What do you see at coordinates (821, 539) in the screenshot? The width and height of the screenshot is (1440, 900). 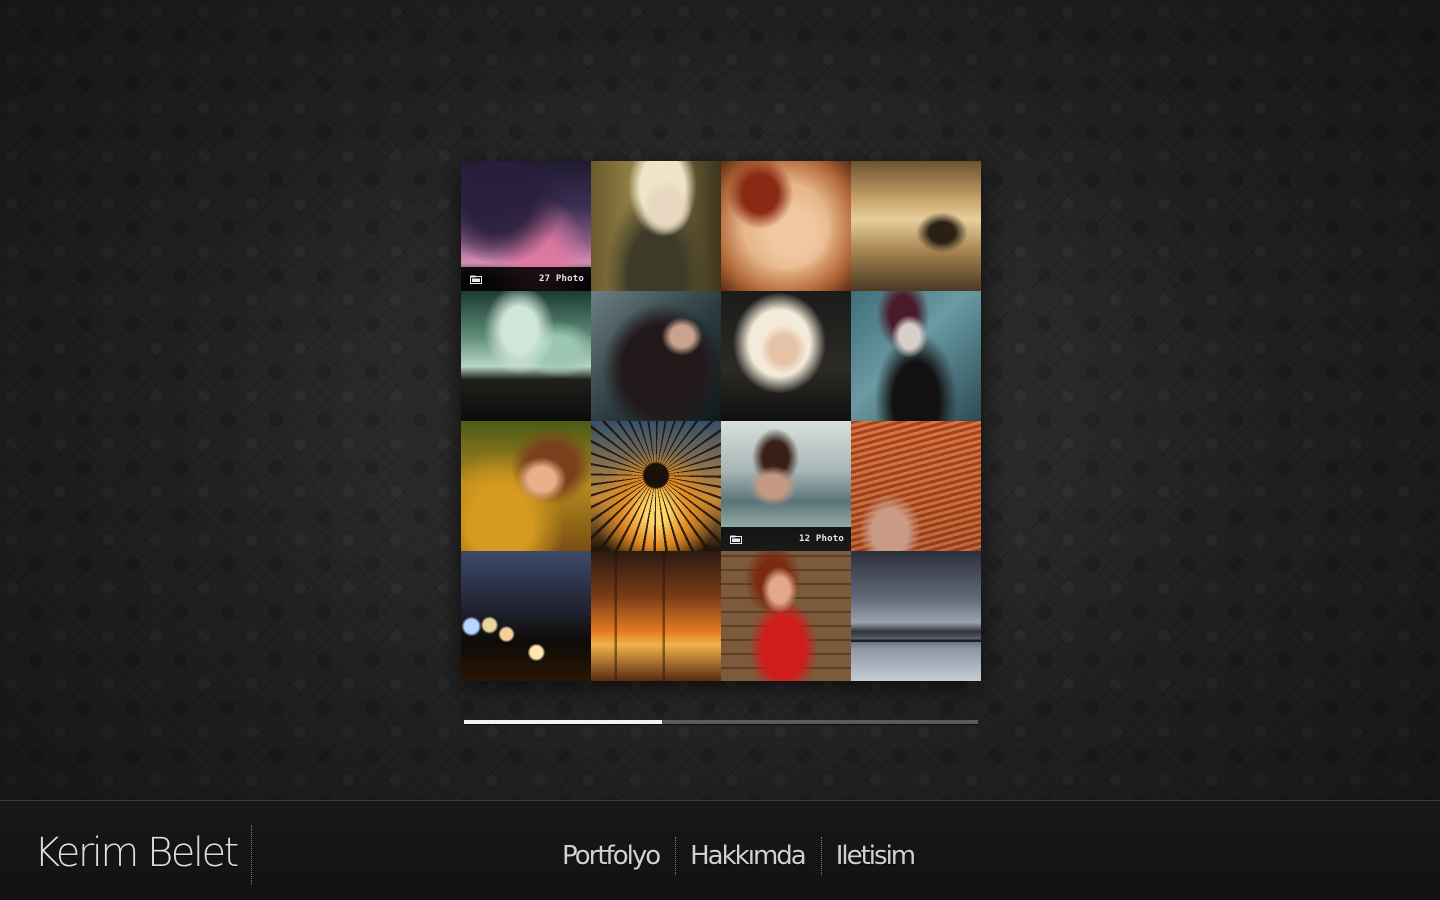 I see `album-photo-count: 12 Photo` at bounding box center [821, 539].